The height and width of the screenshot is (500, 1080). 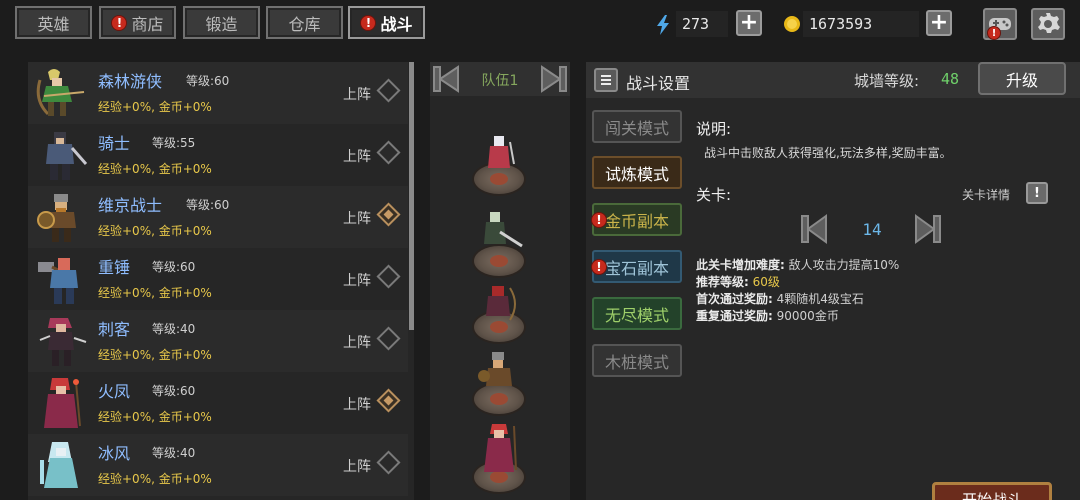 I want to click on wall-level-value: 48, so click(x=950, y=79).